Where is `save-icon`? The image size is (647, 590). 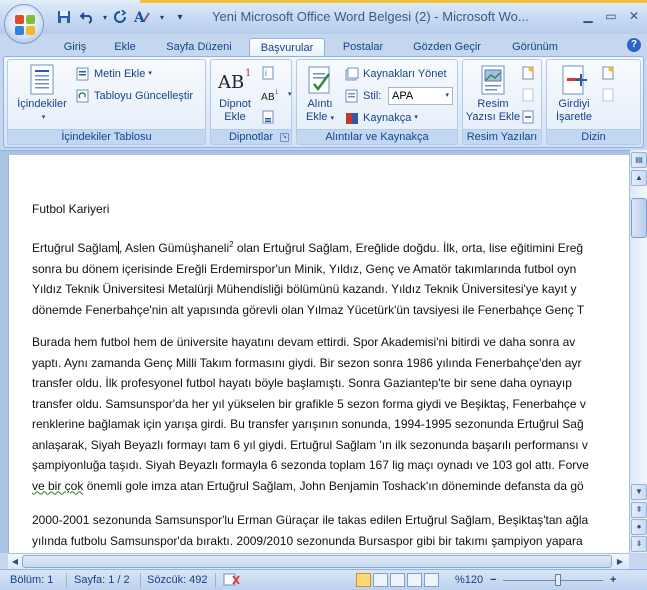 save-icon is located at coordinates (64, 17).